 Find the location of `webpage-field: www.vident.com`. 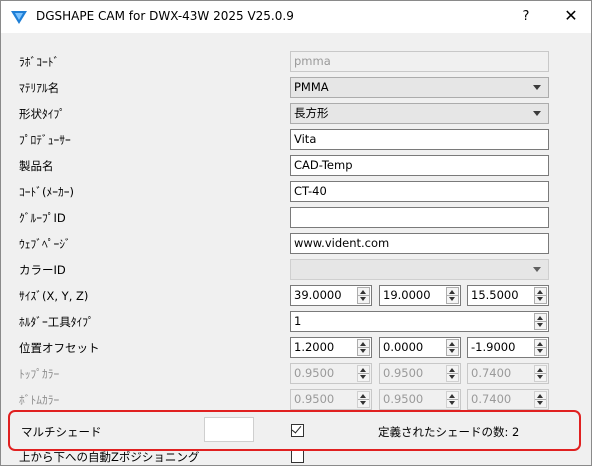

webpage-field: www.vident.com is located at coordinates (419, 243).